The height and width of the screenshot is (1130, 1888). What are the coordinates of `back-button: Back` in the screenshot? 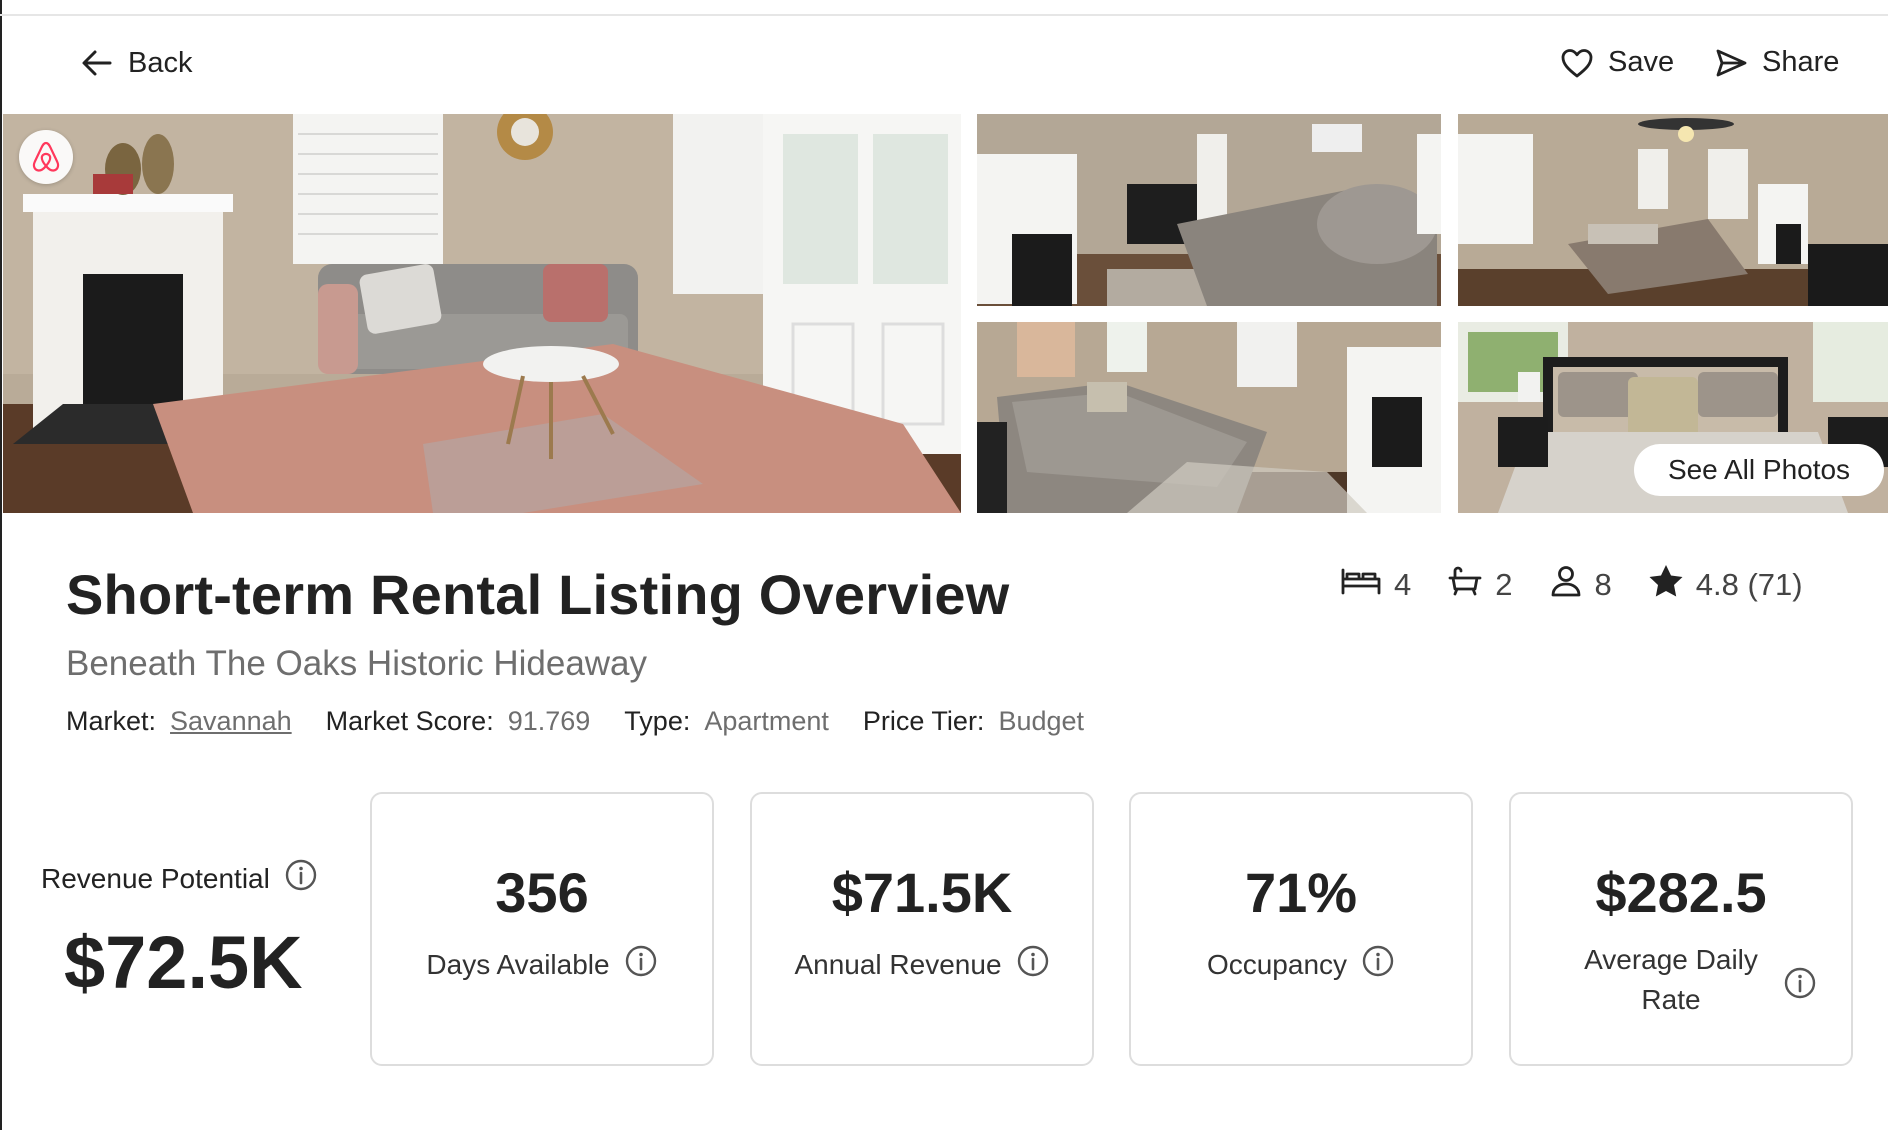 It's located at (136, 63).